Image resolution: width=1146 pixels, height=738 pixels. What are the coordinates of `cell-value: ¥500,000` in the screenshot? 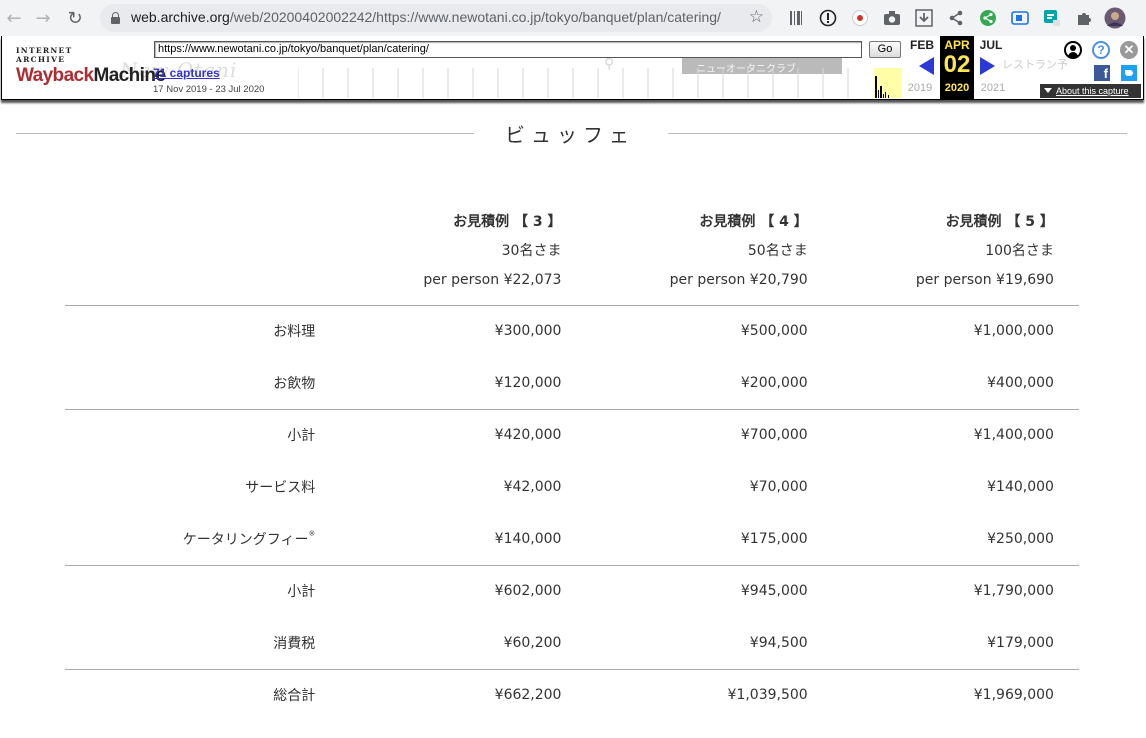 It's located at (684, 330).